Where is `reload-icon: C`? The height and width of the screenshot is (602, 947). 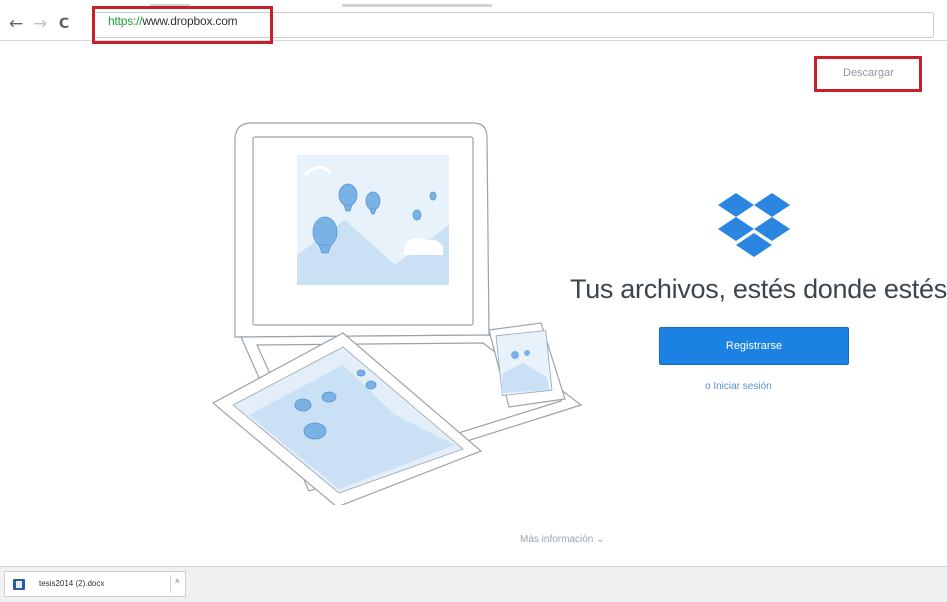
reload-icon: C is located at coordinates (64, 24).